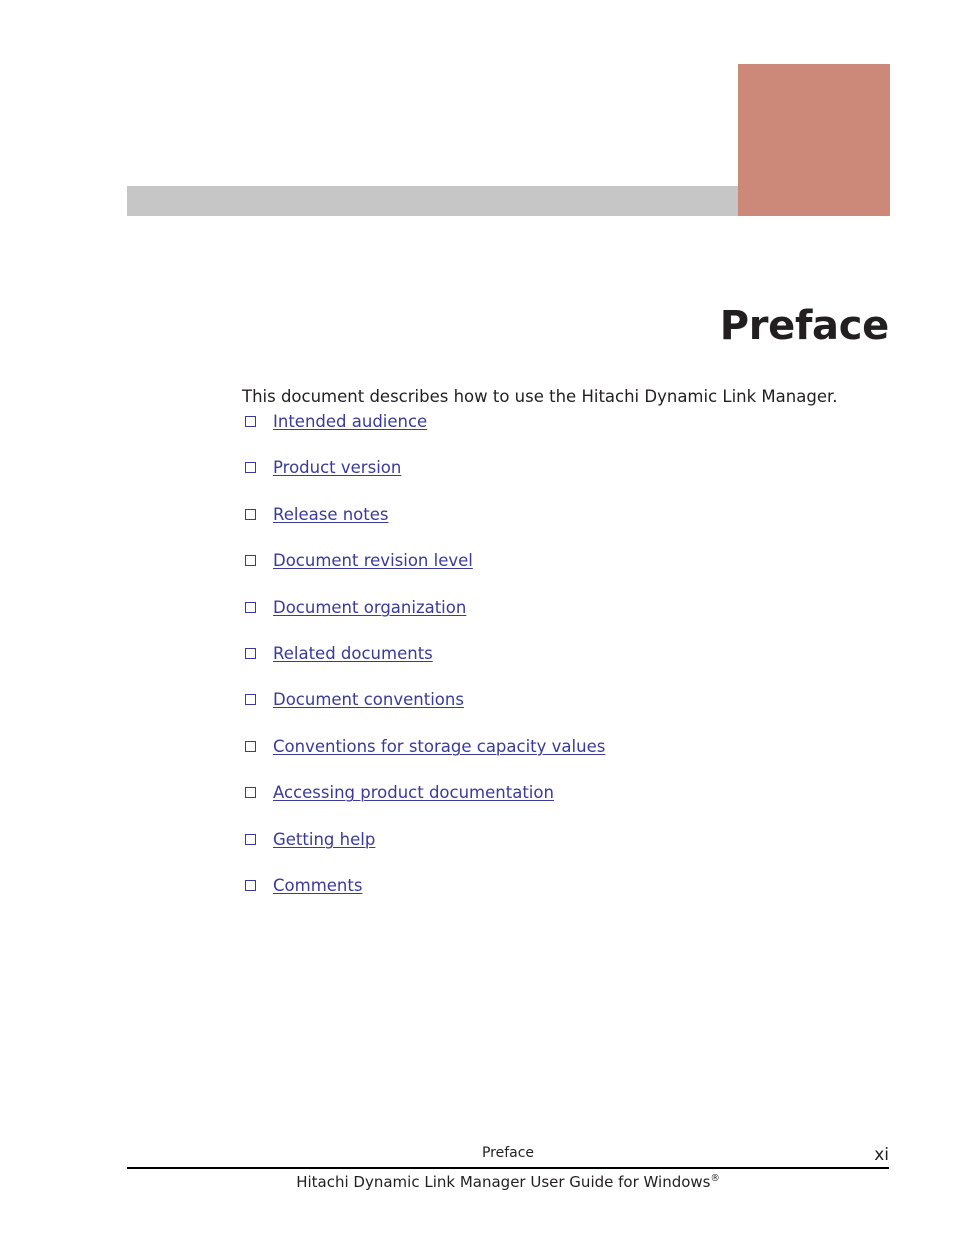  I want to click on toc-link-intended-audience: Intended audience, so click(350, 422).